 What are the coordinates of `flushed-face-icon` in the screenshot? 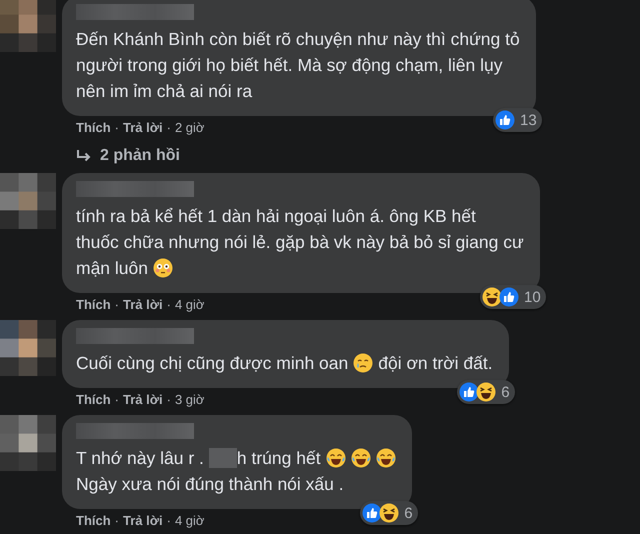 It's located at (163, 268).